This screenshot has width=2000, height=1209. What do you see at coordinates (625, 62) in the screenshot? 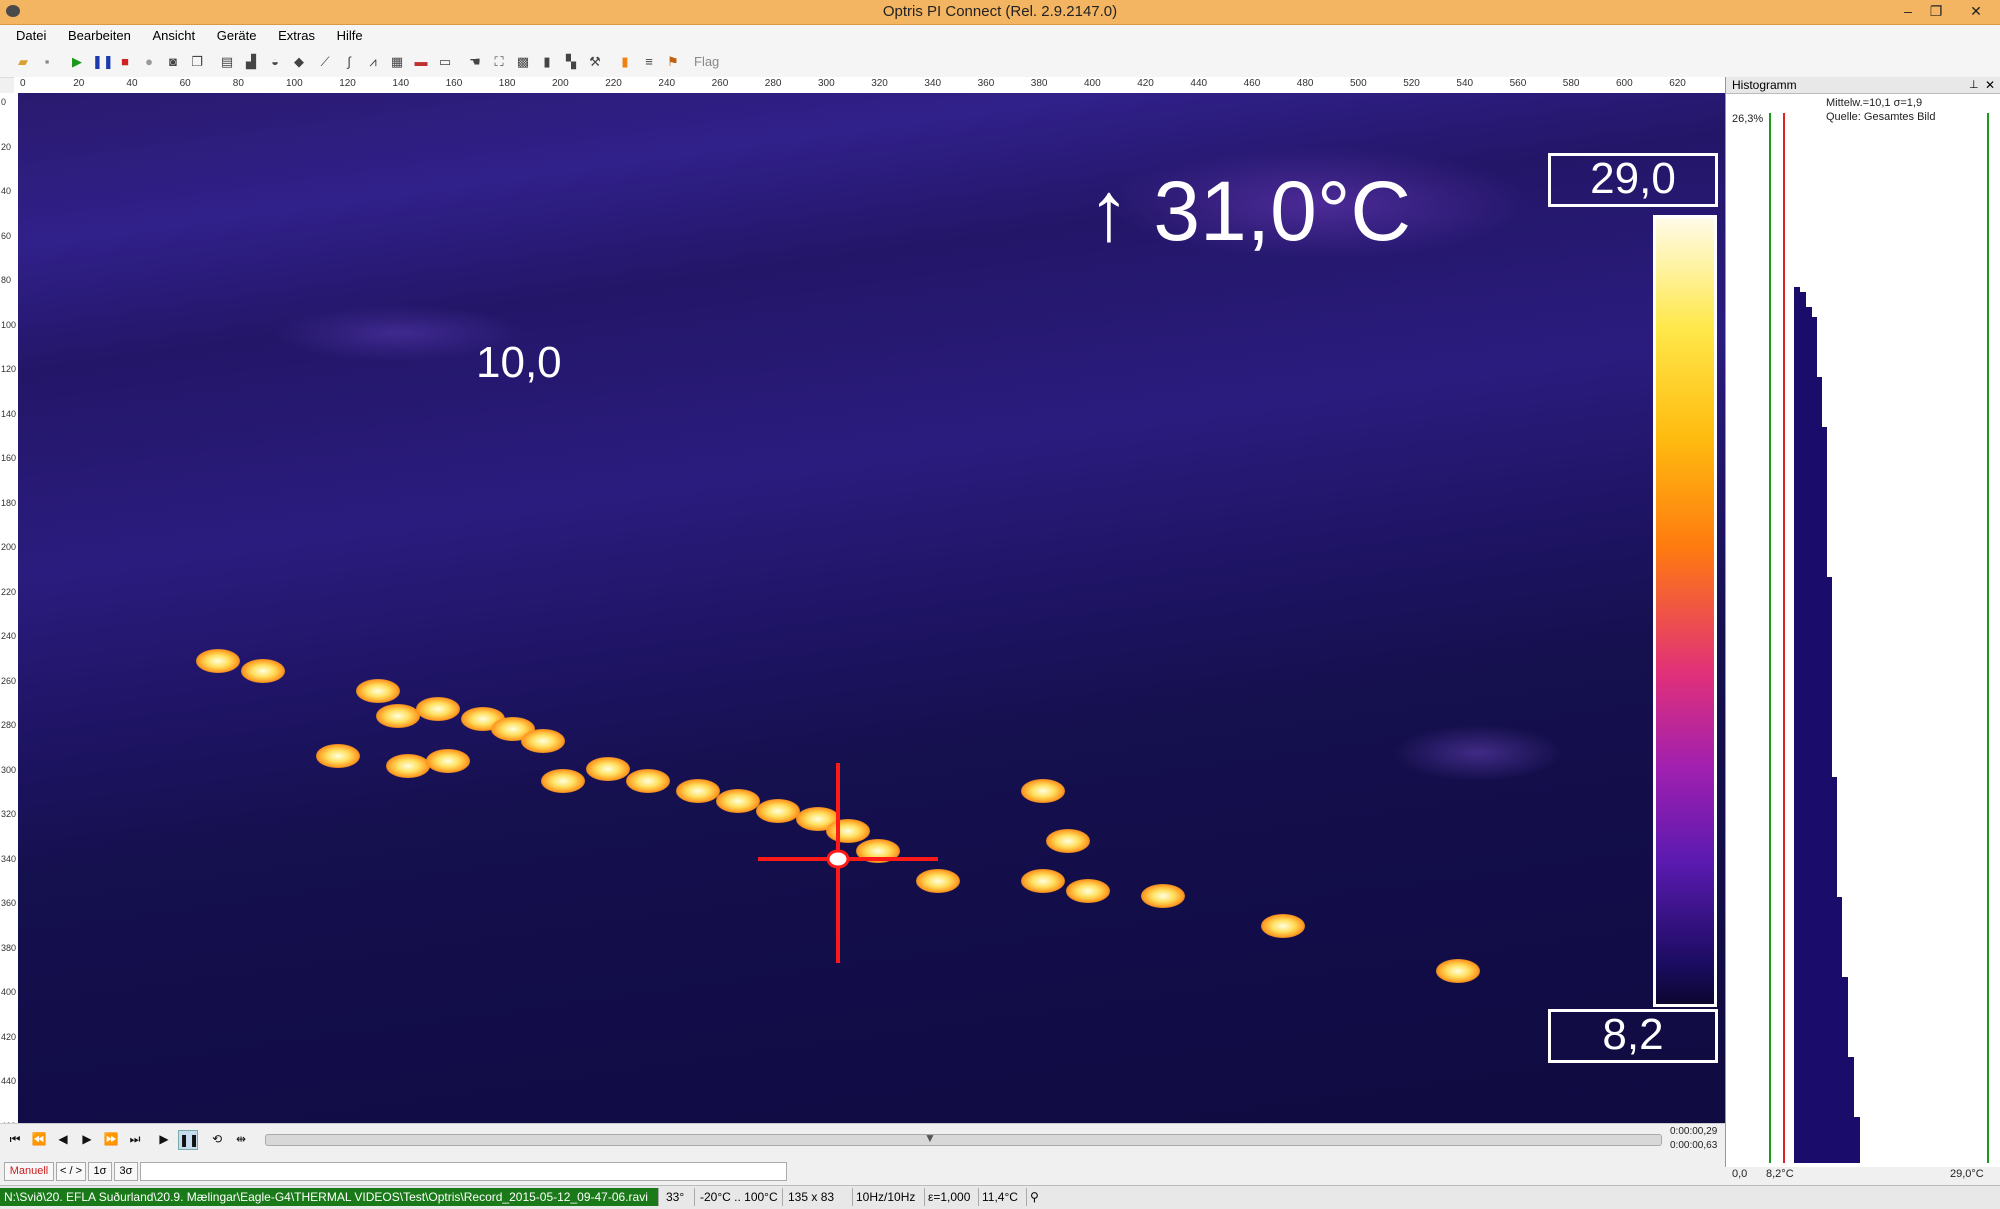
I see `color-palette-icon: ▮` at bounding box center [625, 62].